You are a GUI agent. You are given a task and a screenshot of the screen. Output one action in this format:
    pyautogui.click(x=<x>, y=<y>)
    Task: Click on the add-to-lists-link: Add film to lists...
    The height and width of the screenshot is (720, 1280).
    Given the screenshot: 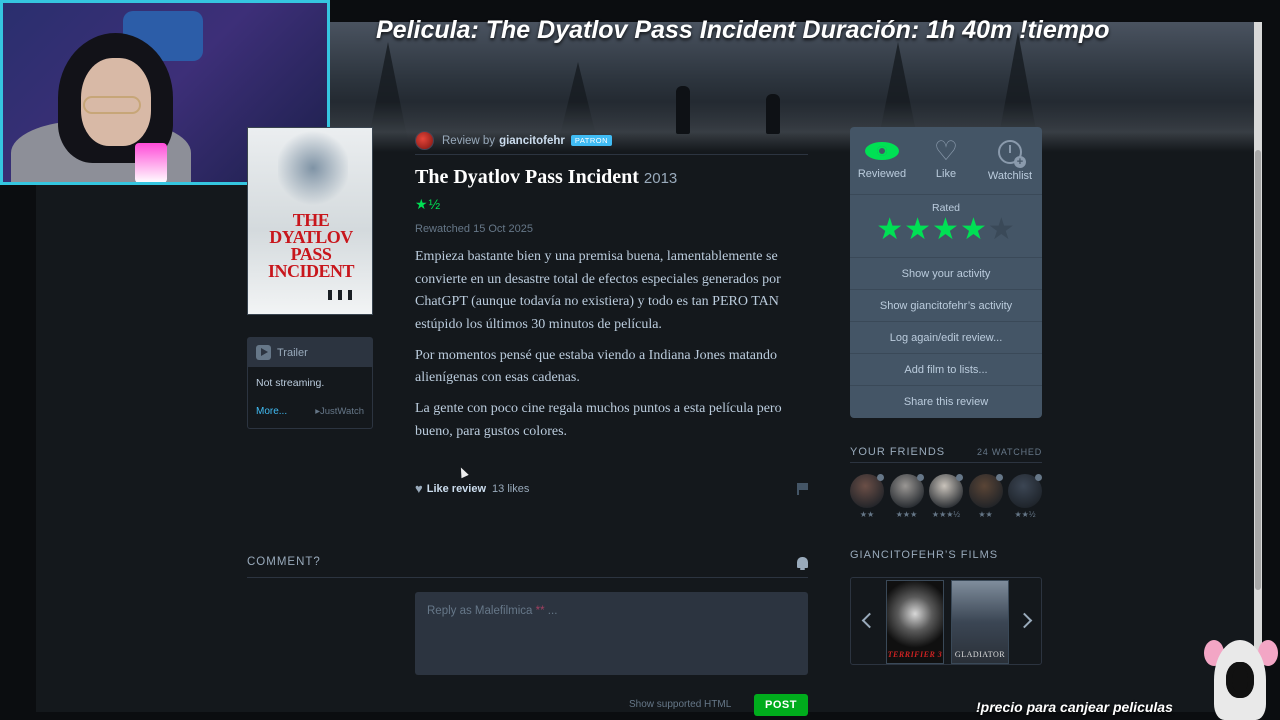 What is the action you would take?
    pyautogui.click(x=946, y=370)
    